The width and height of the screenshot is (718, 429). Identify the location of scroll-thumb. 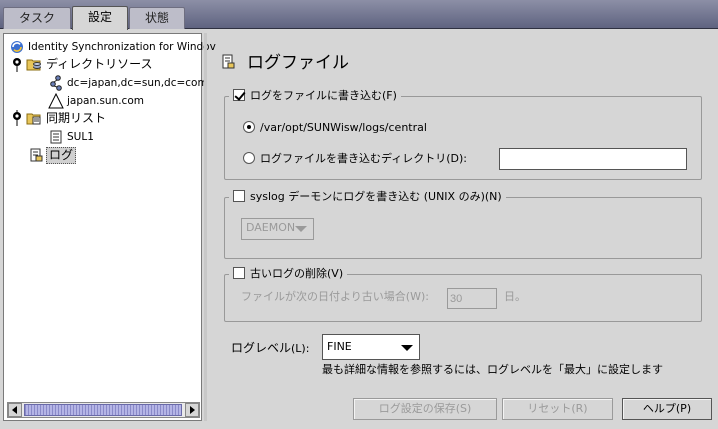
(103, 410).